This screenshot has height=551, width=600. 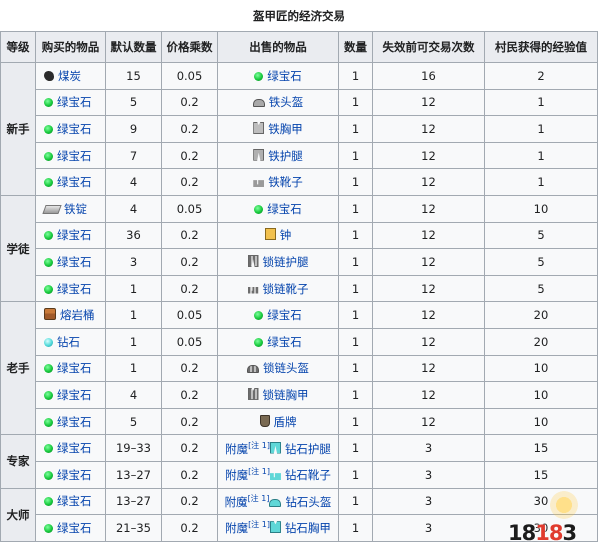 What do you see at coordinates (278, 474) in the screenshot?
I see `sell-item-cell: 附魔[注 1] 钻石靴子` at bounding box center [278, 474].